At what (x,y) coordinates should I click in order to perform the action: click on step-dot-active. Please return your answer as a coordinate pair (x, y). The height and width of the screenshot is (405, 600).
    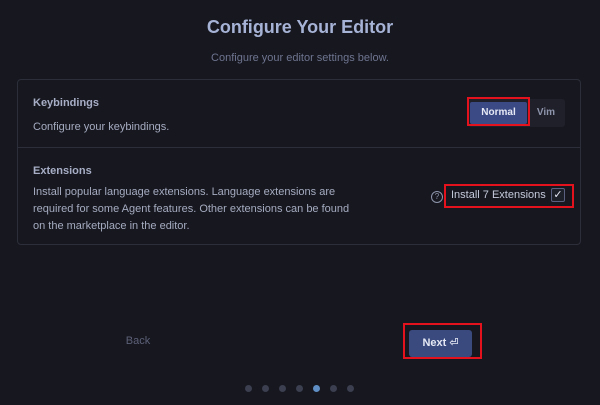
    Looking at the image, I should click on (316, 388).